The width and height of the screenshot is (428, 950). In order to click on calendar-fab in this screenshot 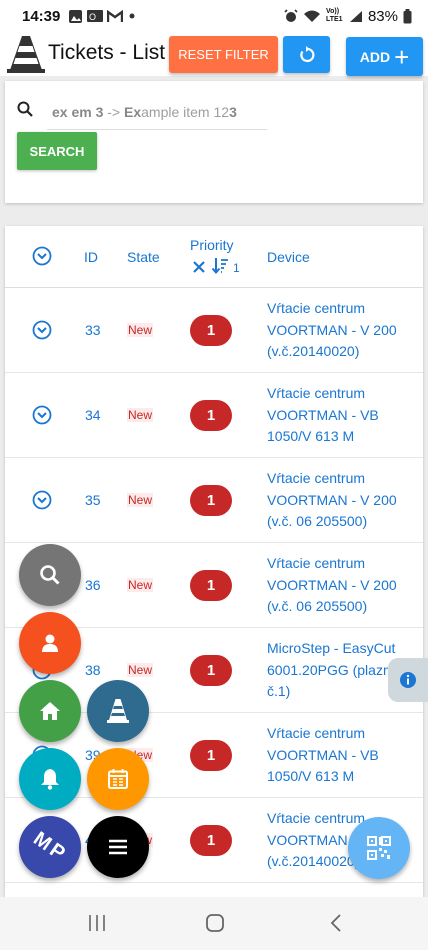, I will do `click(118, 779)`.